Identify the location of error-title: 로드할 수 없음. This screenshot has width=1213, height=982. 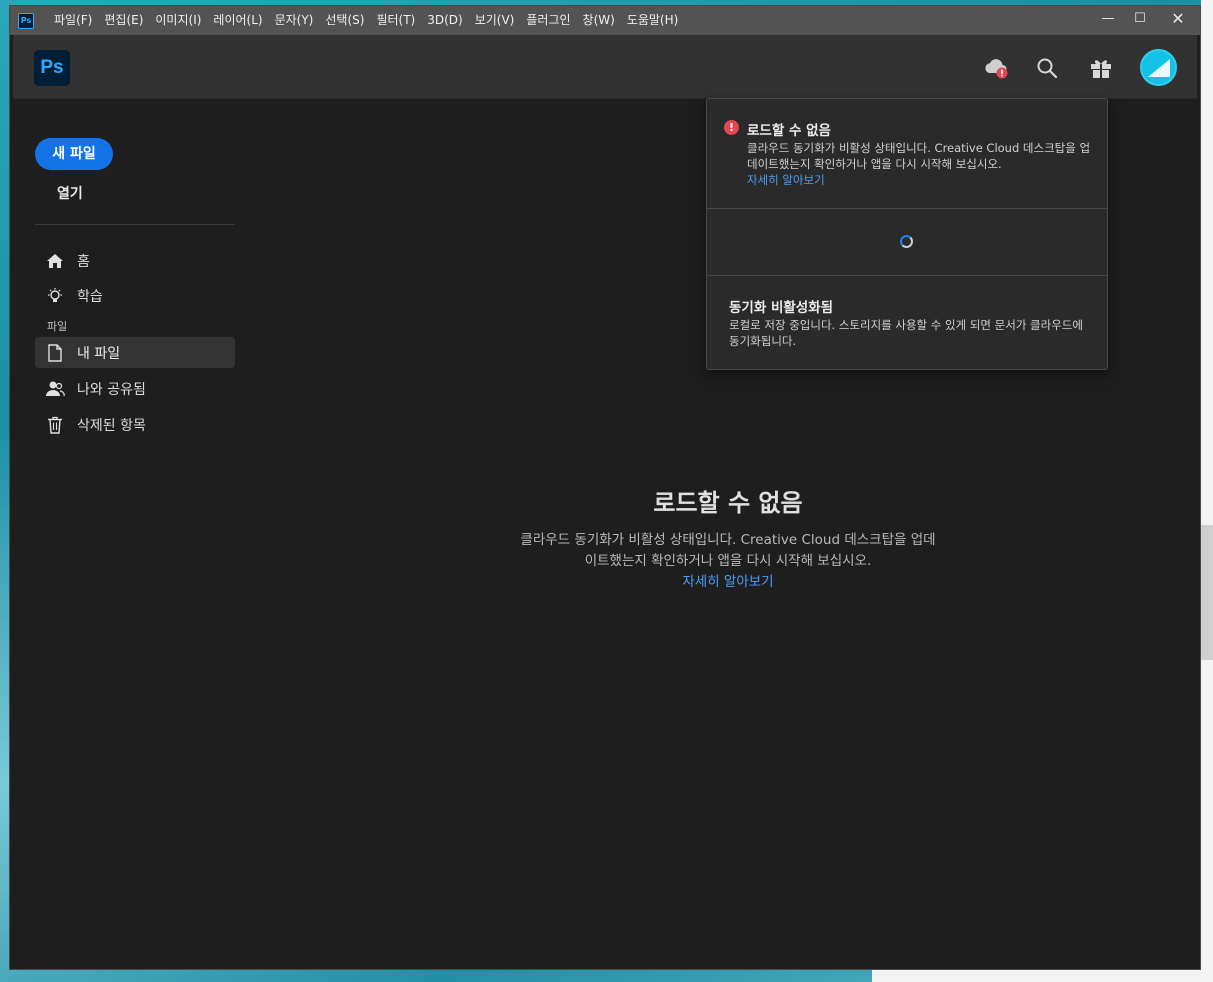
(789, 131).